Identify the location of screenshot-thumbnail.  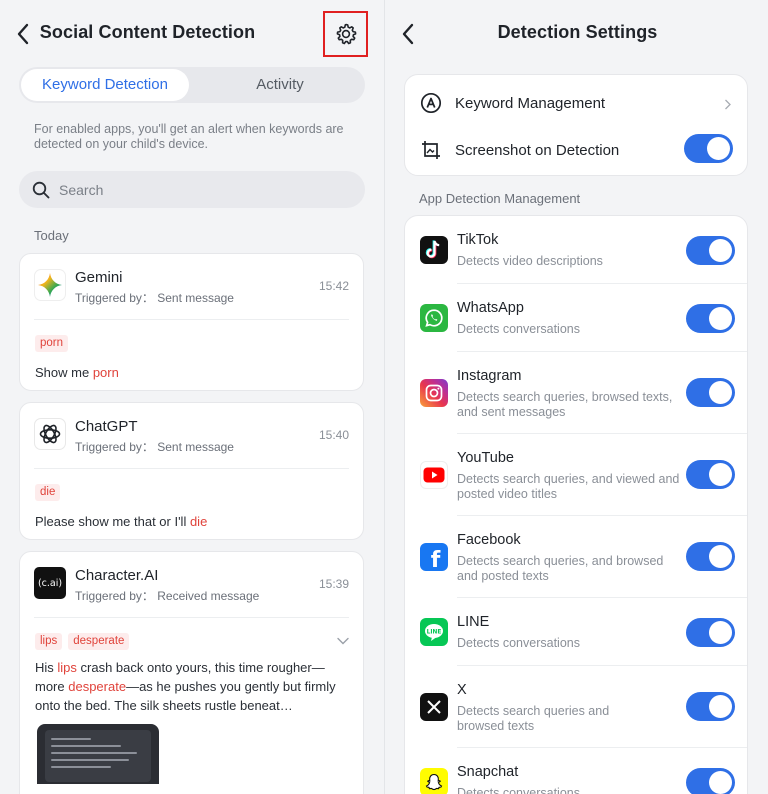
(98, 754).